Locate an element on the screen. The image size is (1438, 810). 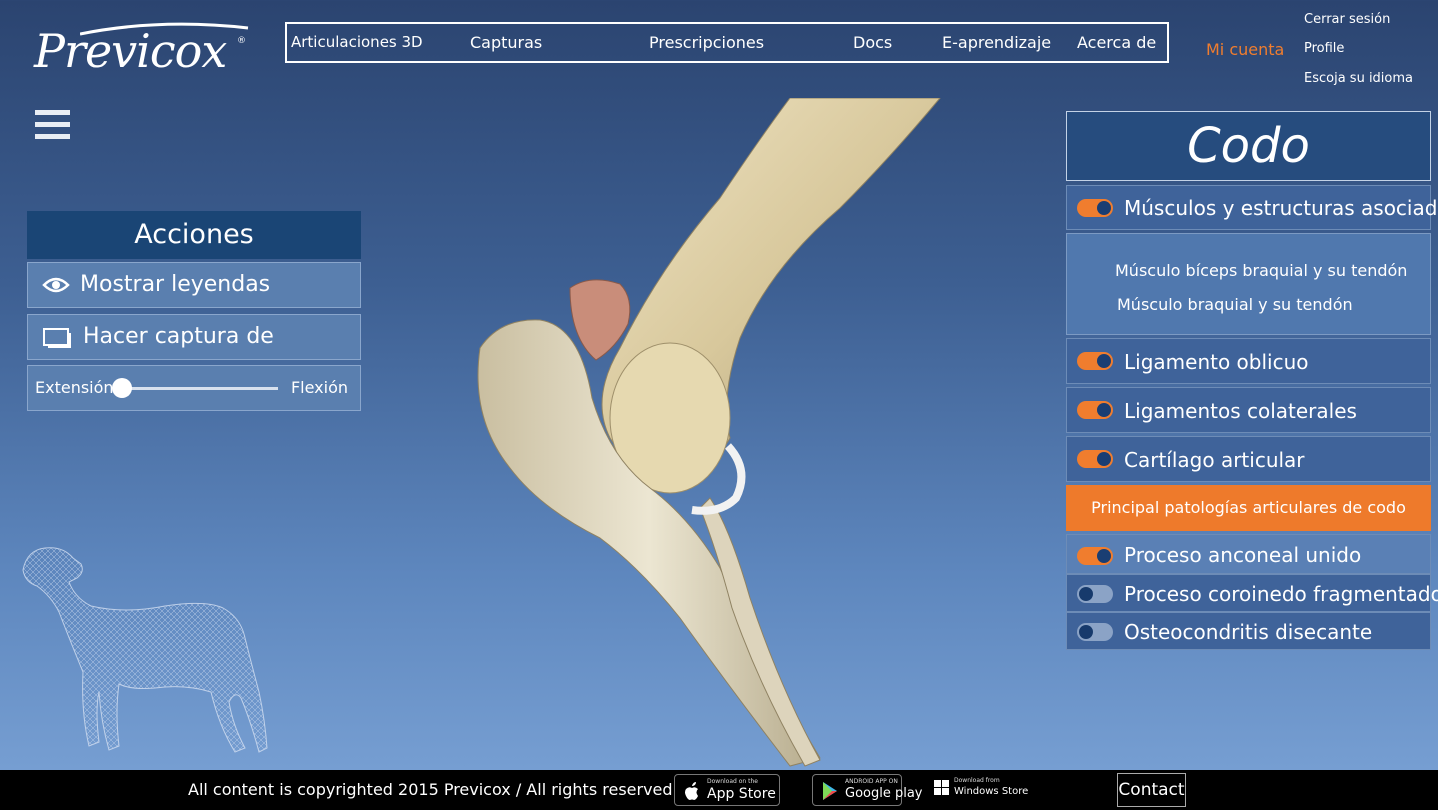
previcox-logo: Previcox ® is located at coordinates (141, 50).